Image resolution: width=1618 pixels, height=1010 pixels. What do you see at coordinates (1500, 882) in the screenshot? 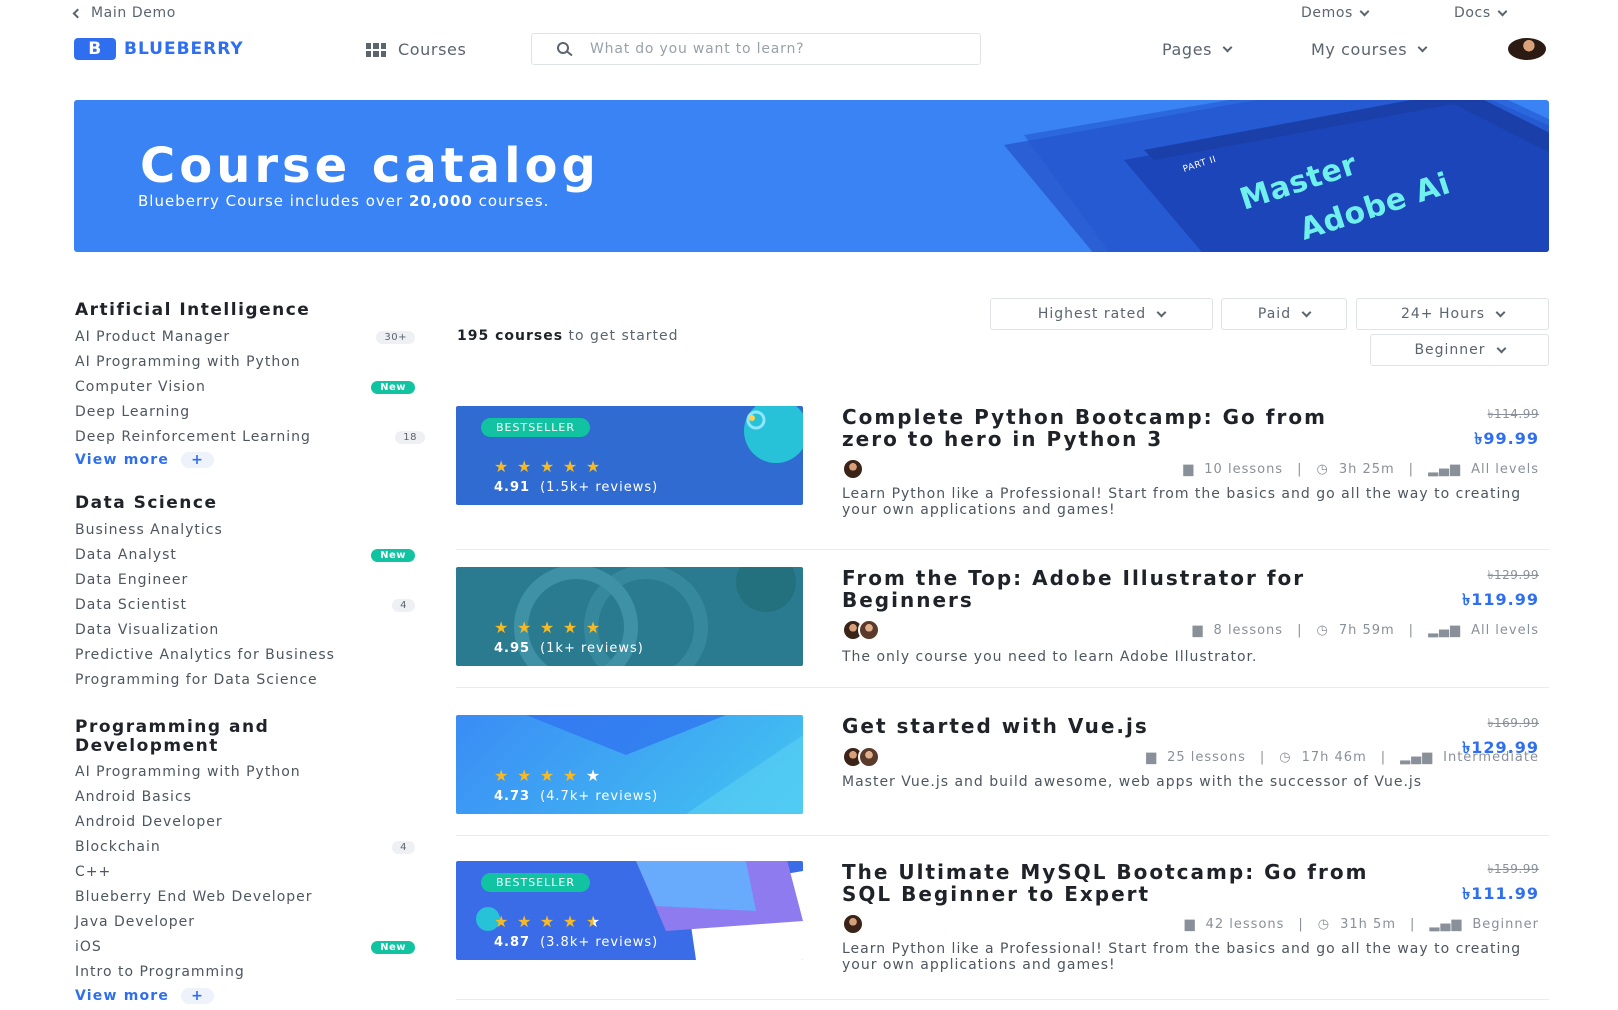
I see `course-price: ৳159.99 ৳111.99` at bounding box center [1500, 882].